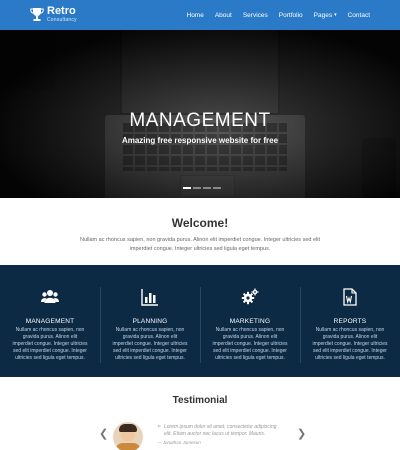 Image resolution: width=400 pixels, height=450 pixels. What do you see at coordinates (195, 15) in the screenshot?
I see `nav-item-home: Home` at bounding box center [195, 15].